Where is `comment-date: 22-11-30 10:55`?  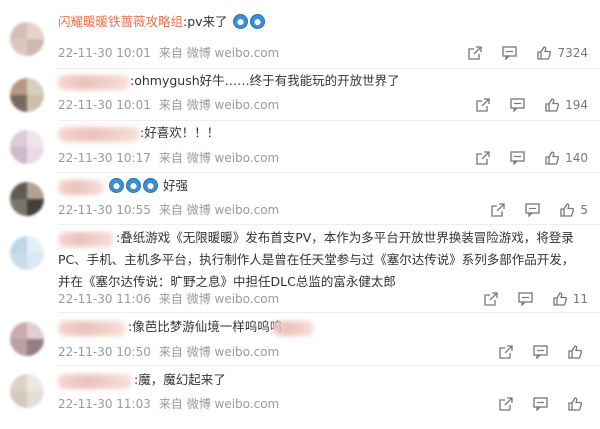
comment-date: 22-11-30 10:55 is located at coordinates (104, 210).